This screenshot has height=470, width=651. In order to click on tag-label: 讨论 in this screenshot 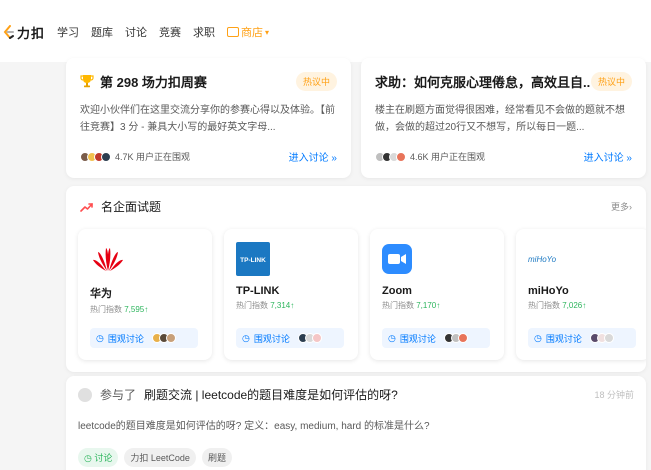, I will do `click(103, 458)`.